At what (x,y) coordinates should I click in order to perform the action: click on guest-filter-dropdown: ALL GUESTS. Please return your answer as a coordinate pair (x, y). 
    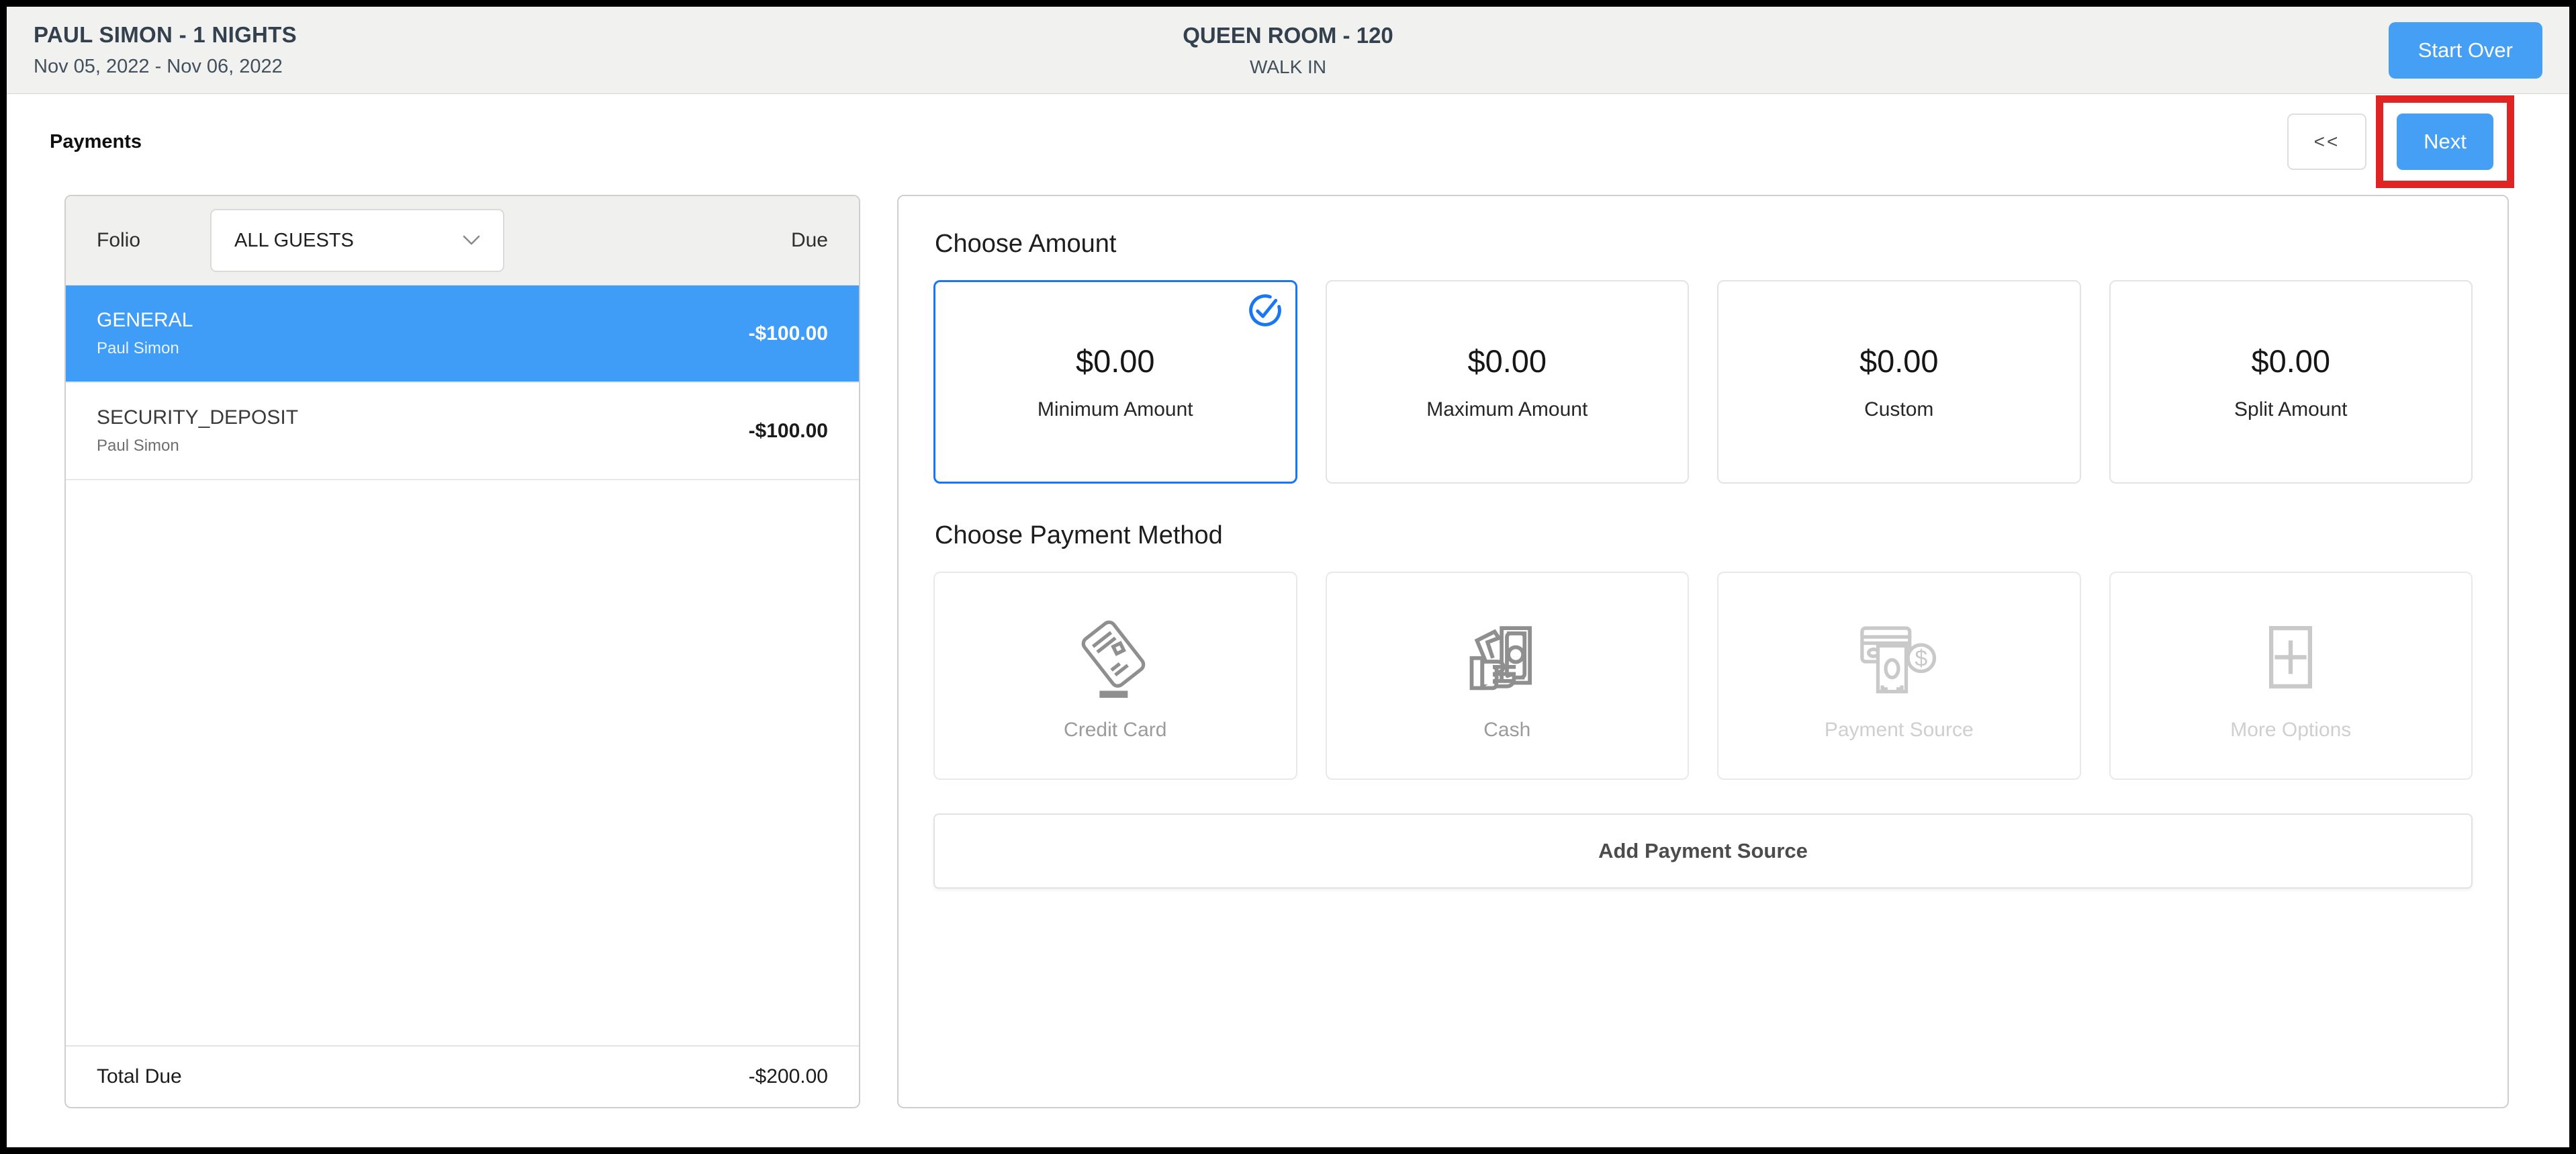
    Looking at the image, I should click on (357, 241).